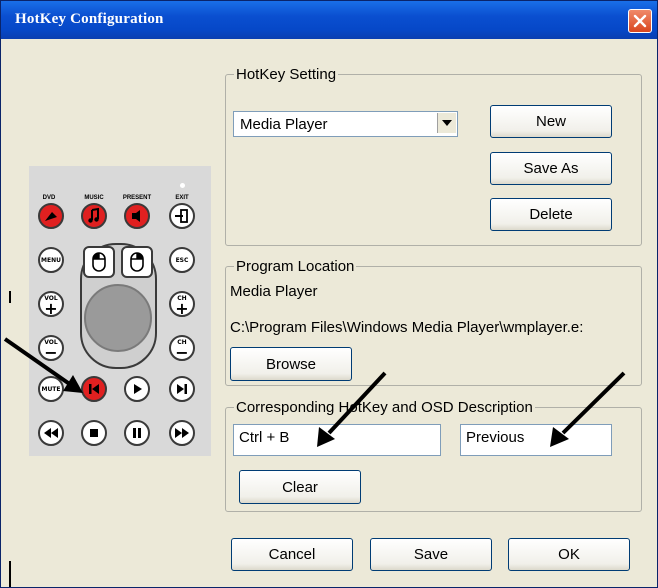 The width and height of the screenshot is (658, 588). What do you see at coordinates (182, 198) in the screenshot?
I see `exit-label: EXIT` at bounding box center [182, 198].